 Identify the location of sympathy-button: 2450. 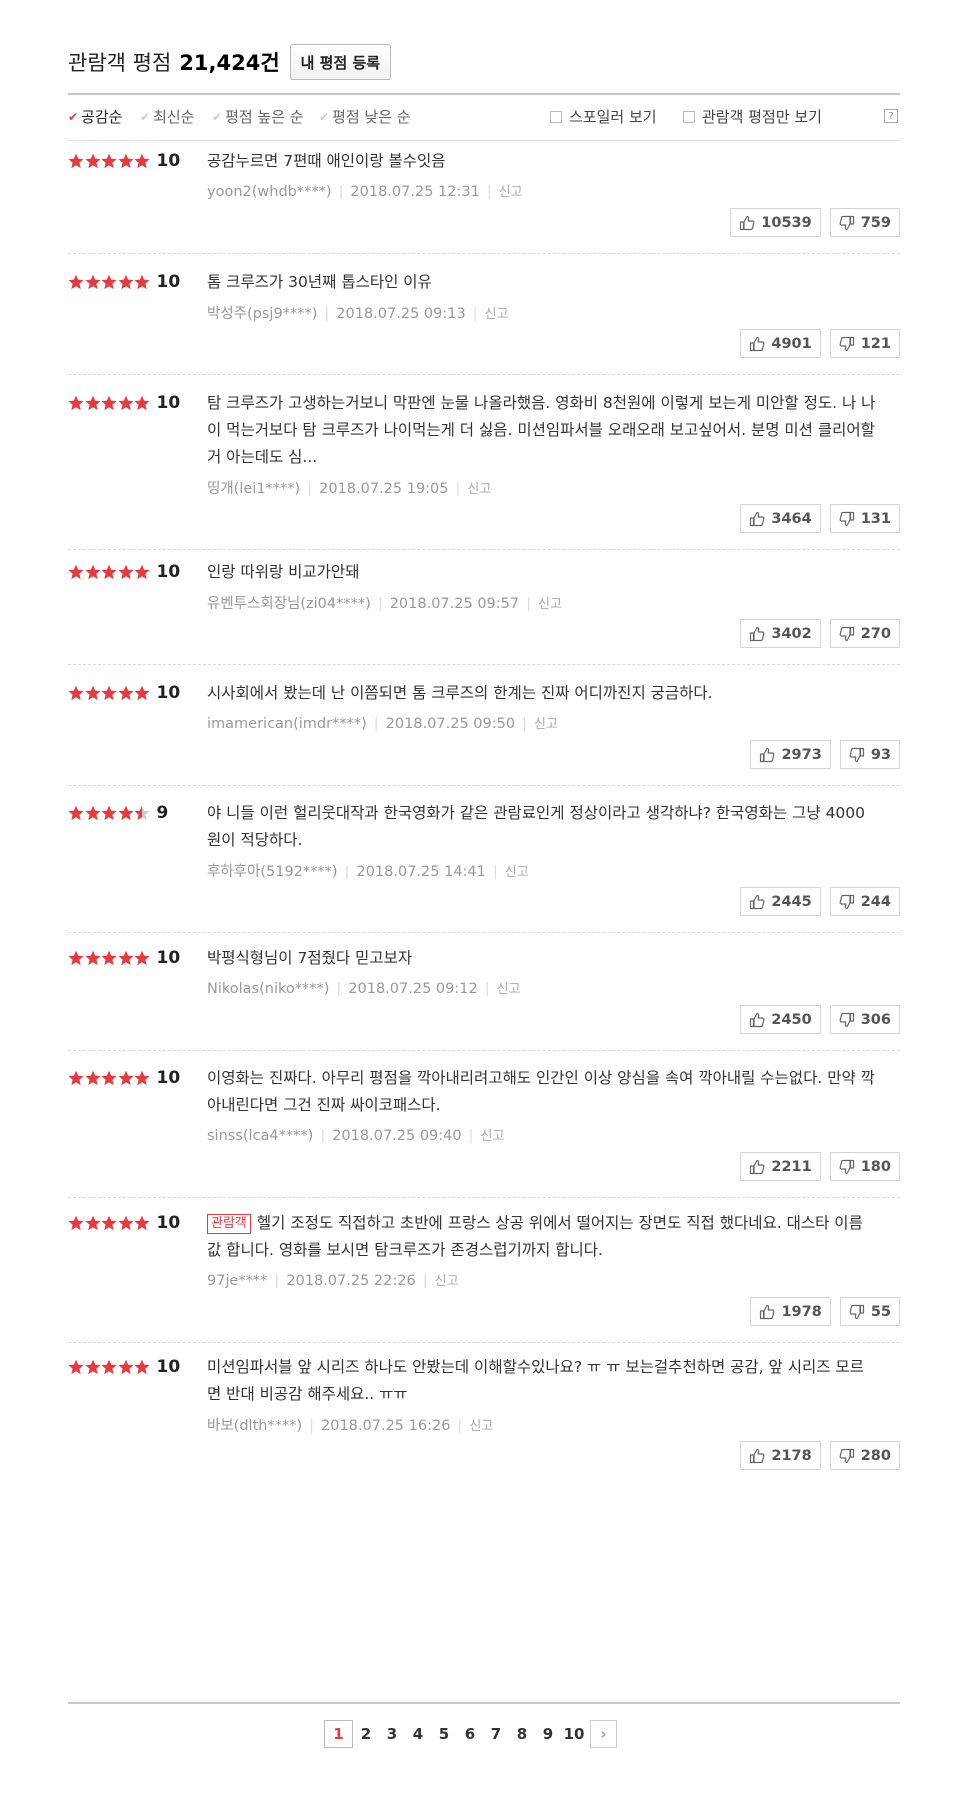
(780, 1019).